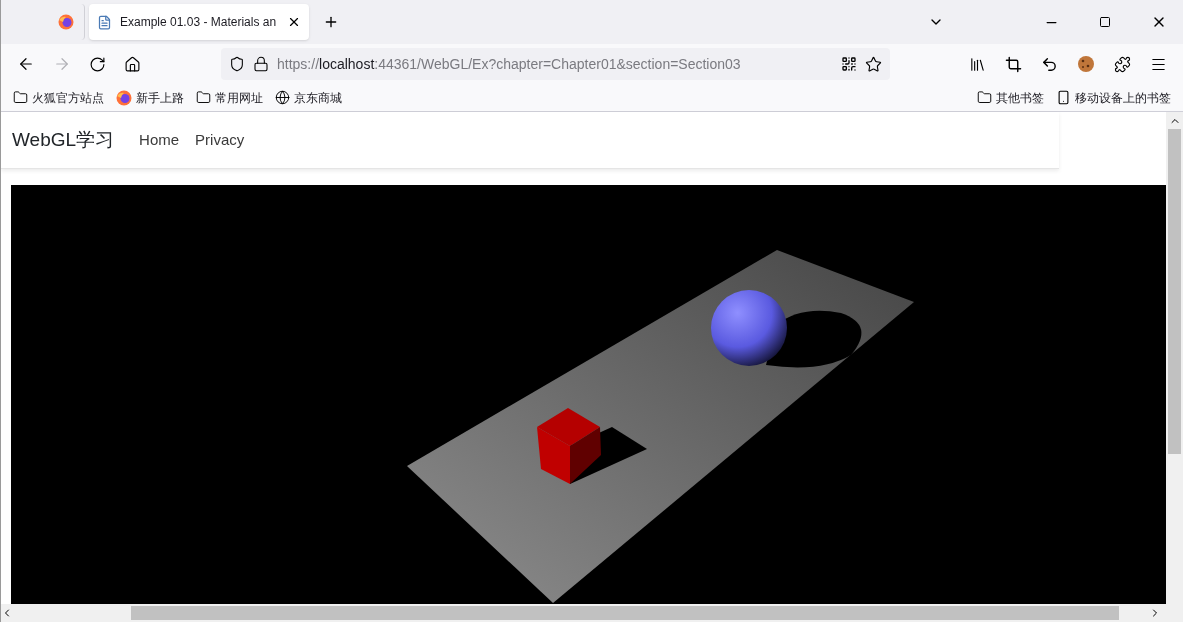 This screenshot has height=622, width=1183. Describe the element at coordinates (977, 64) in the screenshot. I see `library-icon` at that location.